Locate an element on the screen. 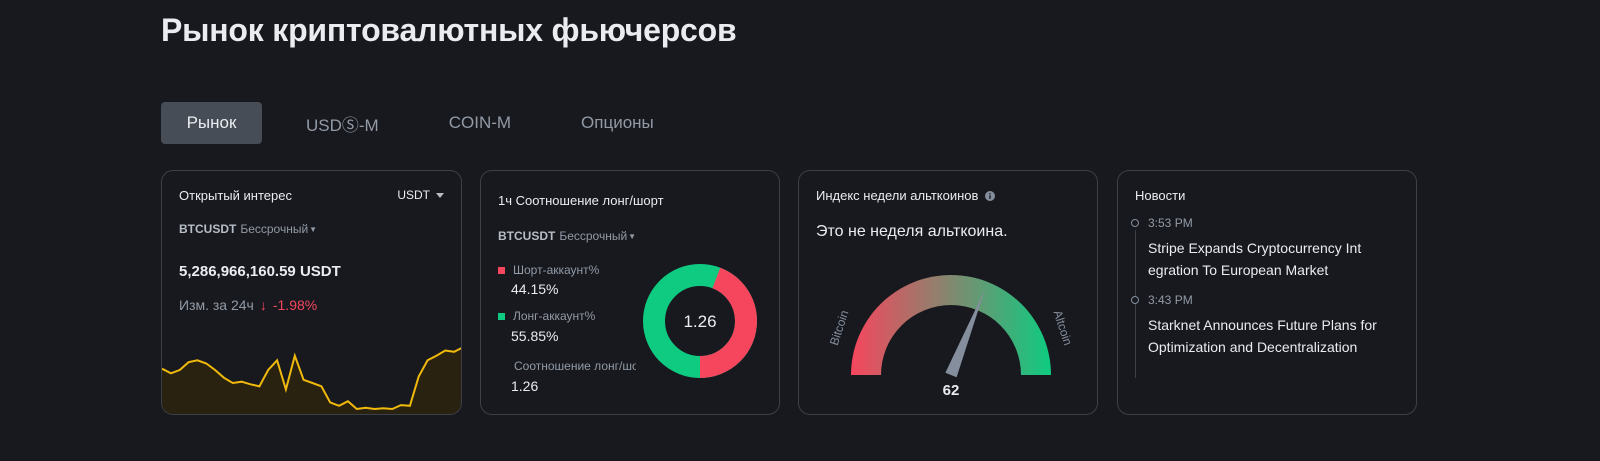 The width and height of the screenshot is (1600, 461). unit-select: USDT is located at coordinates (420, 195).